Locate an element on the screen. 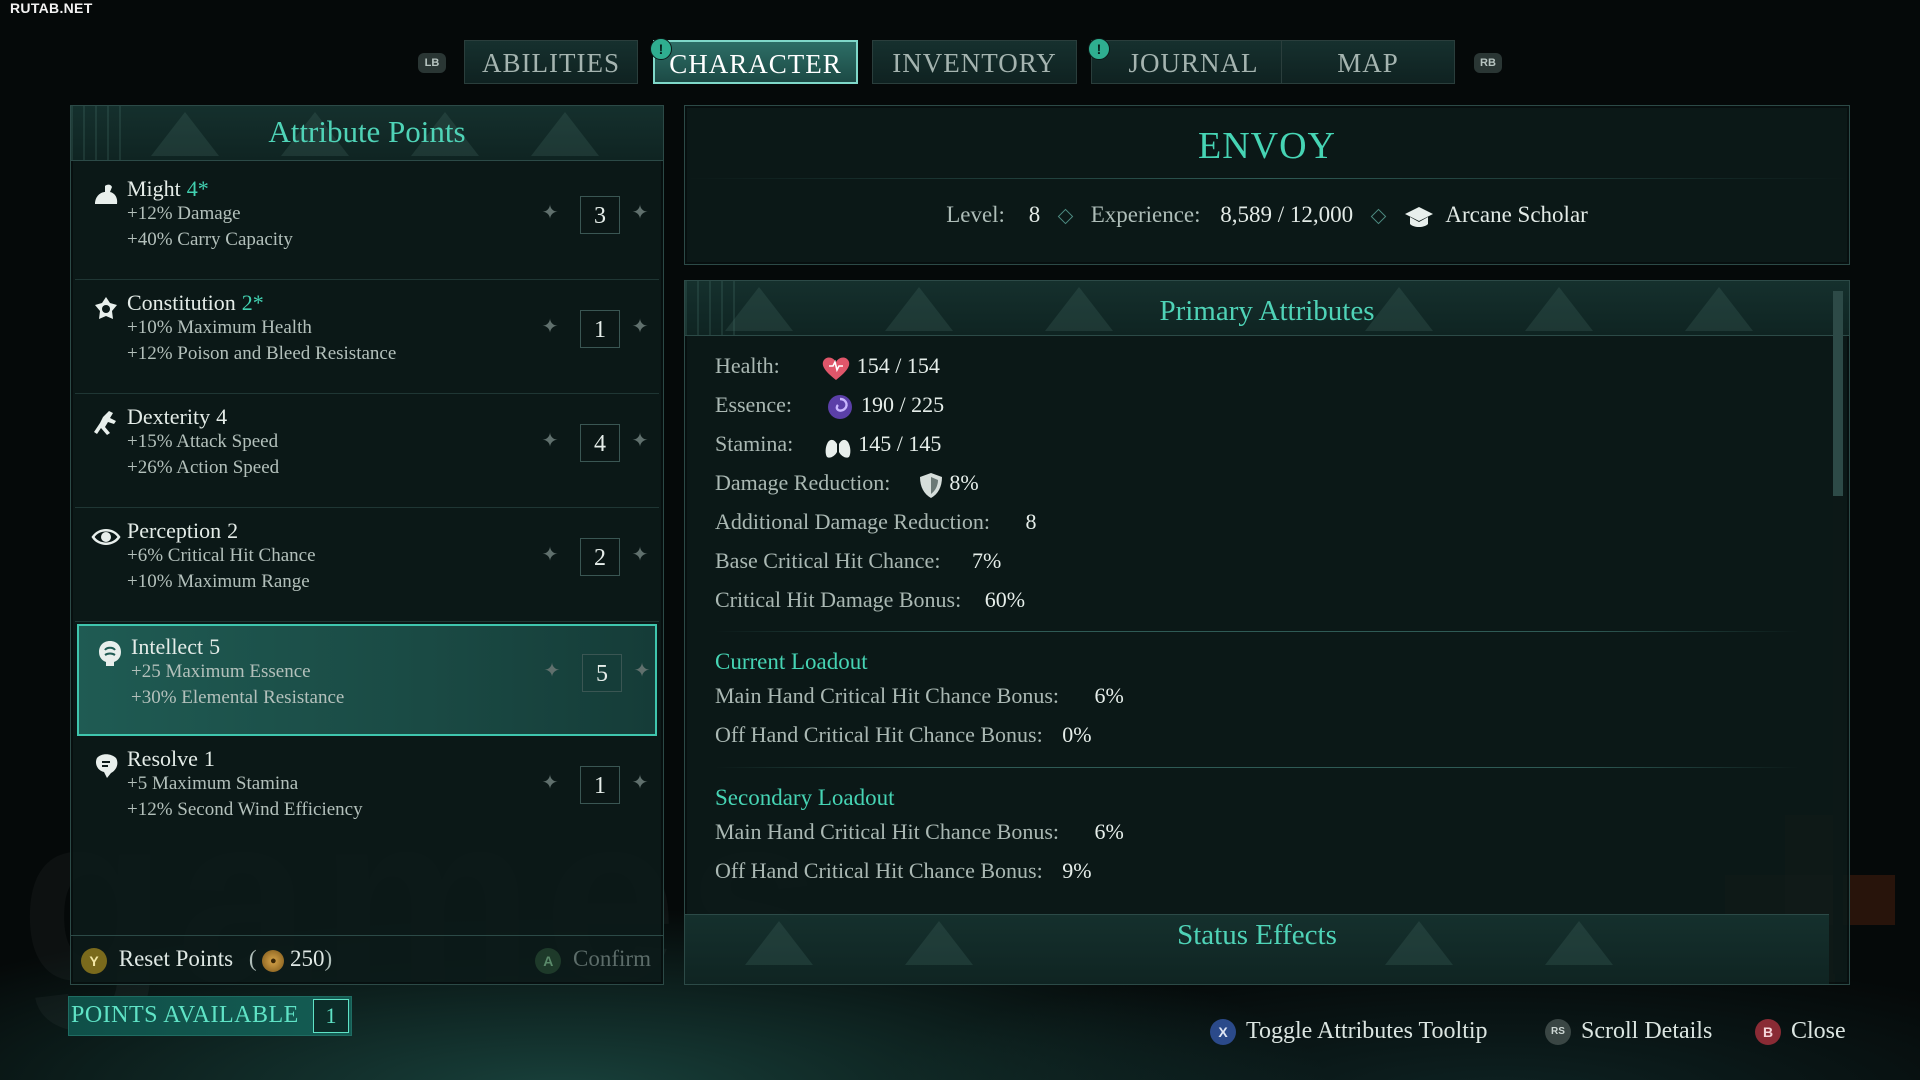 The height and width of the screenshot is (1080, 1920). lb-bumper-button: LB is located at coordinates (432, 63).